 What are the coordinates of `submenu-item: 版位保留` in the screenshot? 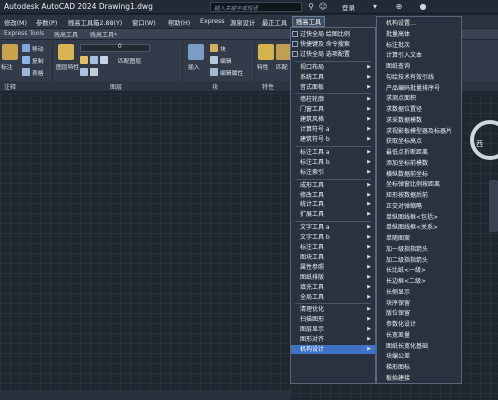 It's located at (419, 313).